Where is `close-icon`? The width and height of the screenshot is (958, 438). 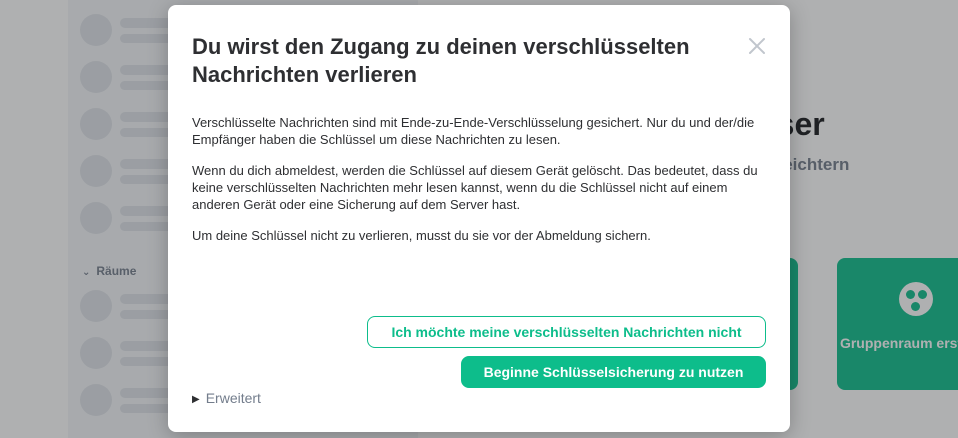
close-icon is located at coordinates (757, 46).